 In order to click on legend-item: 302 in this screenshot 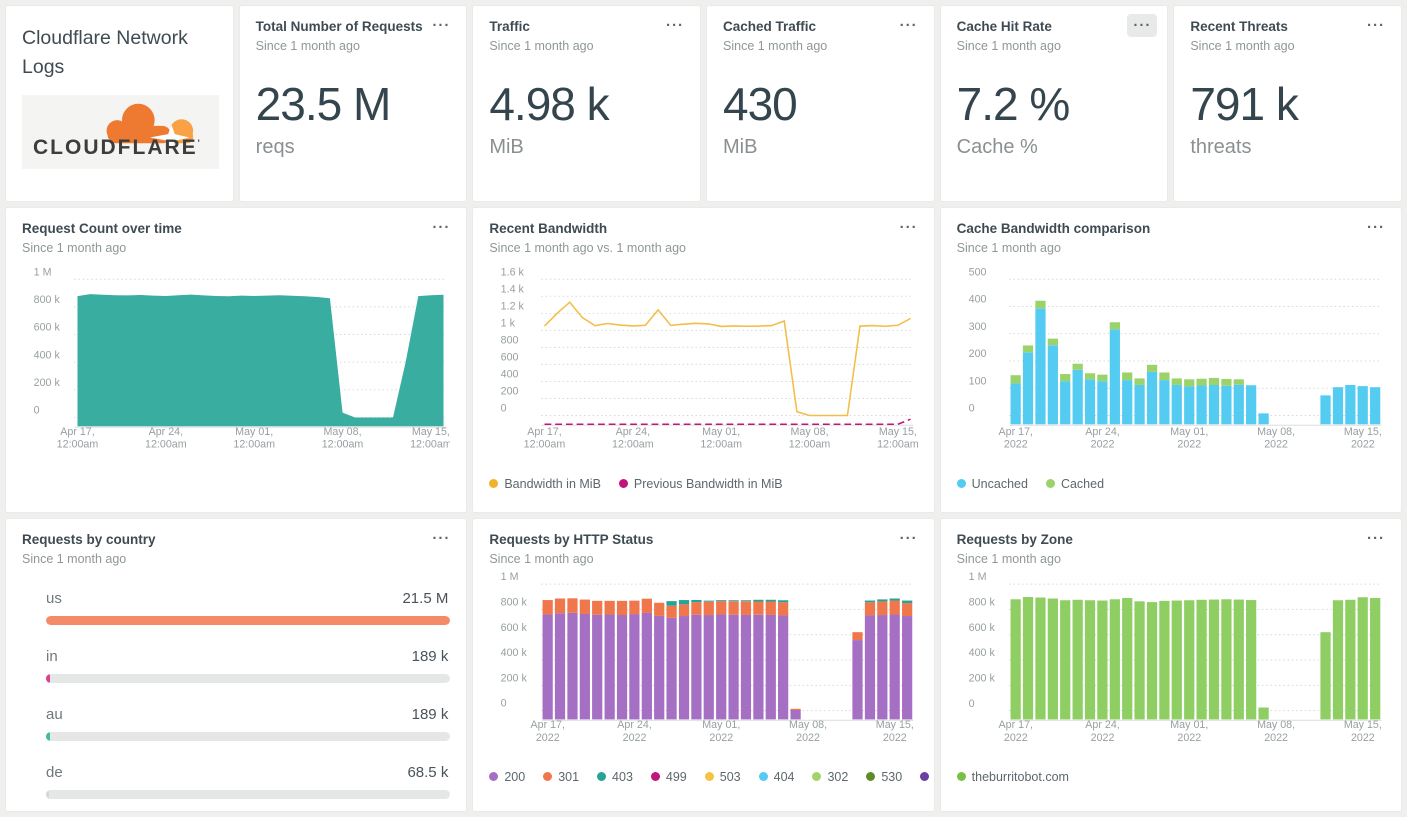, I will do `click(830, 777)`.